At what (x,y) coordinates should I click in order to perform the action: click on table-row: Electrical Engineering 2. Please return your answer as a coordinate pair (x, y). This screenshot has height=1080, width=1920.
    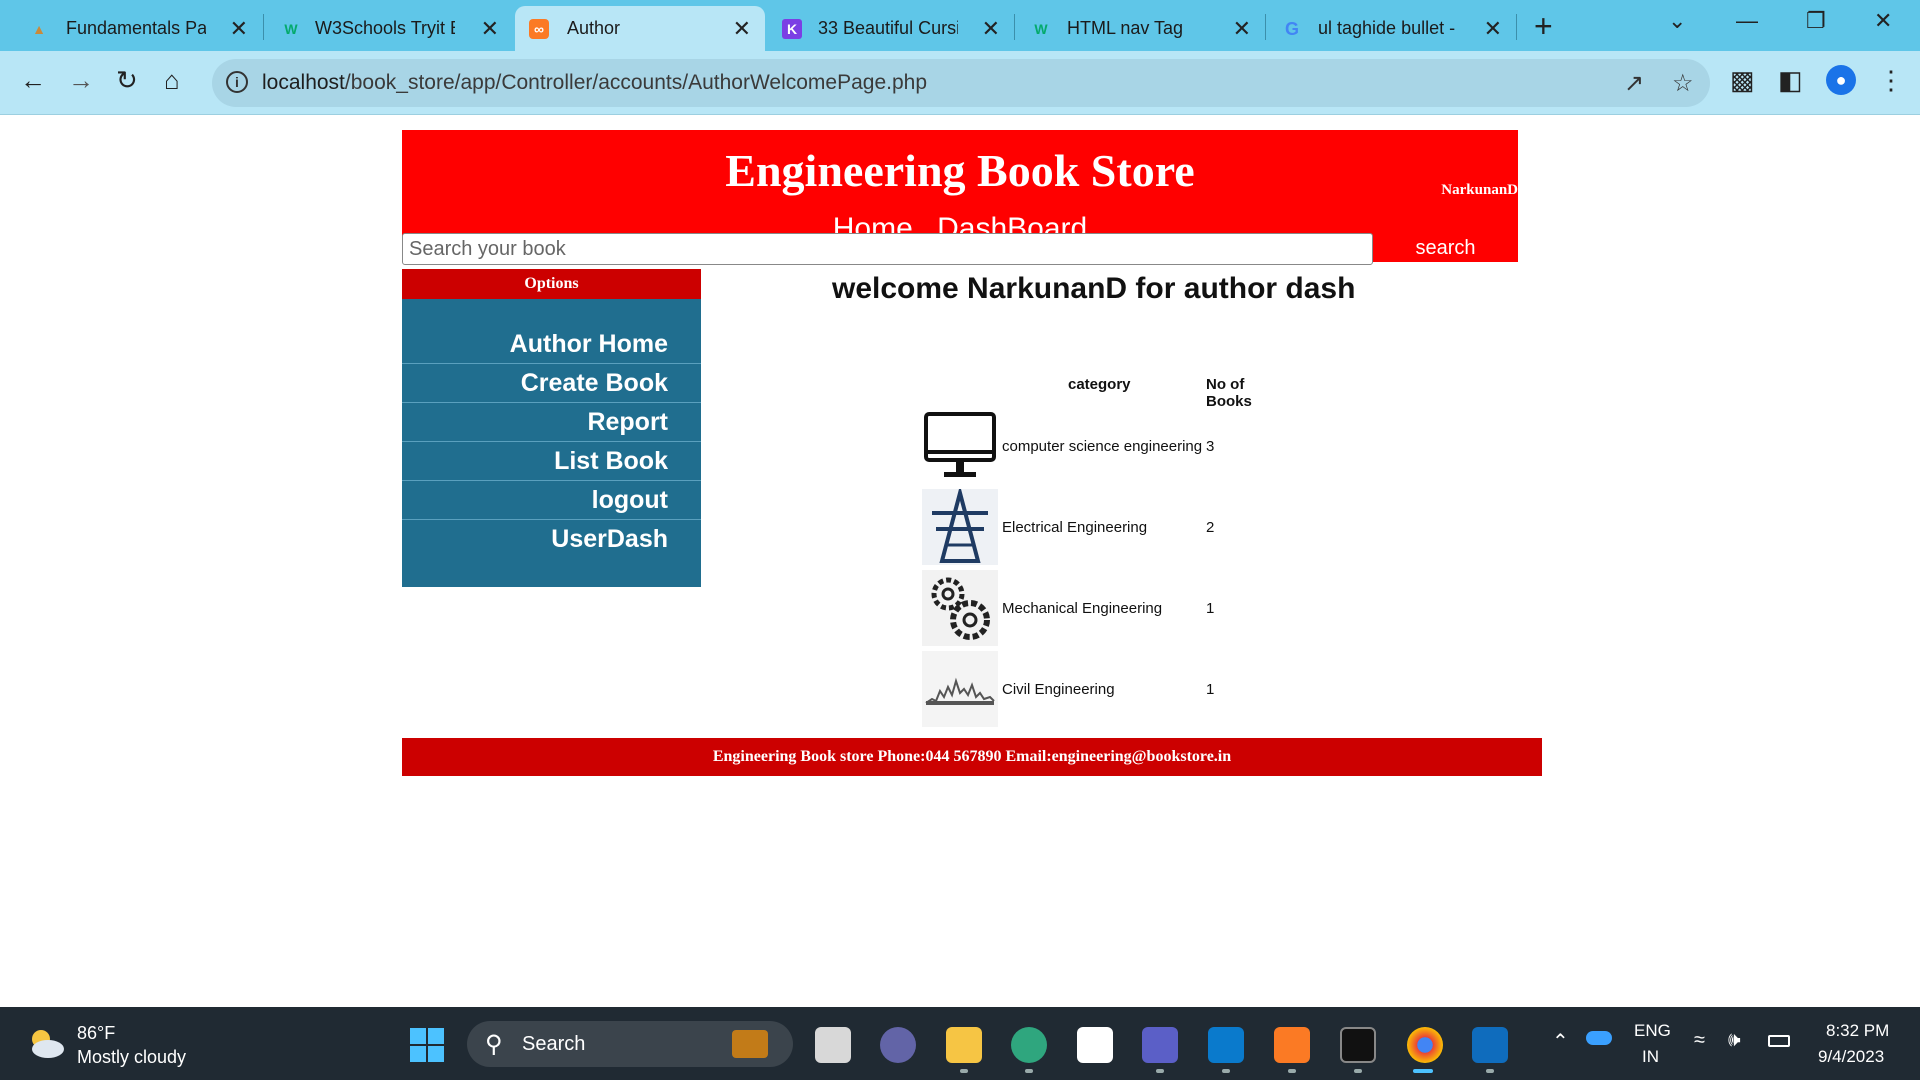
    Looking at the image, I should click on (1120, 527).